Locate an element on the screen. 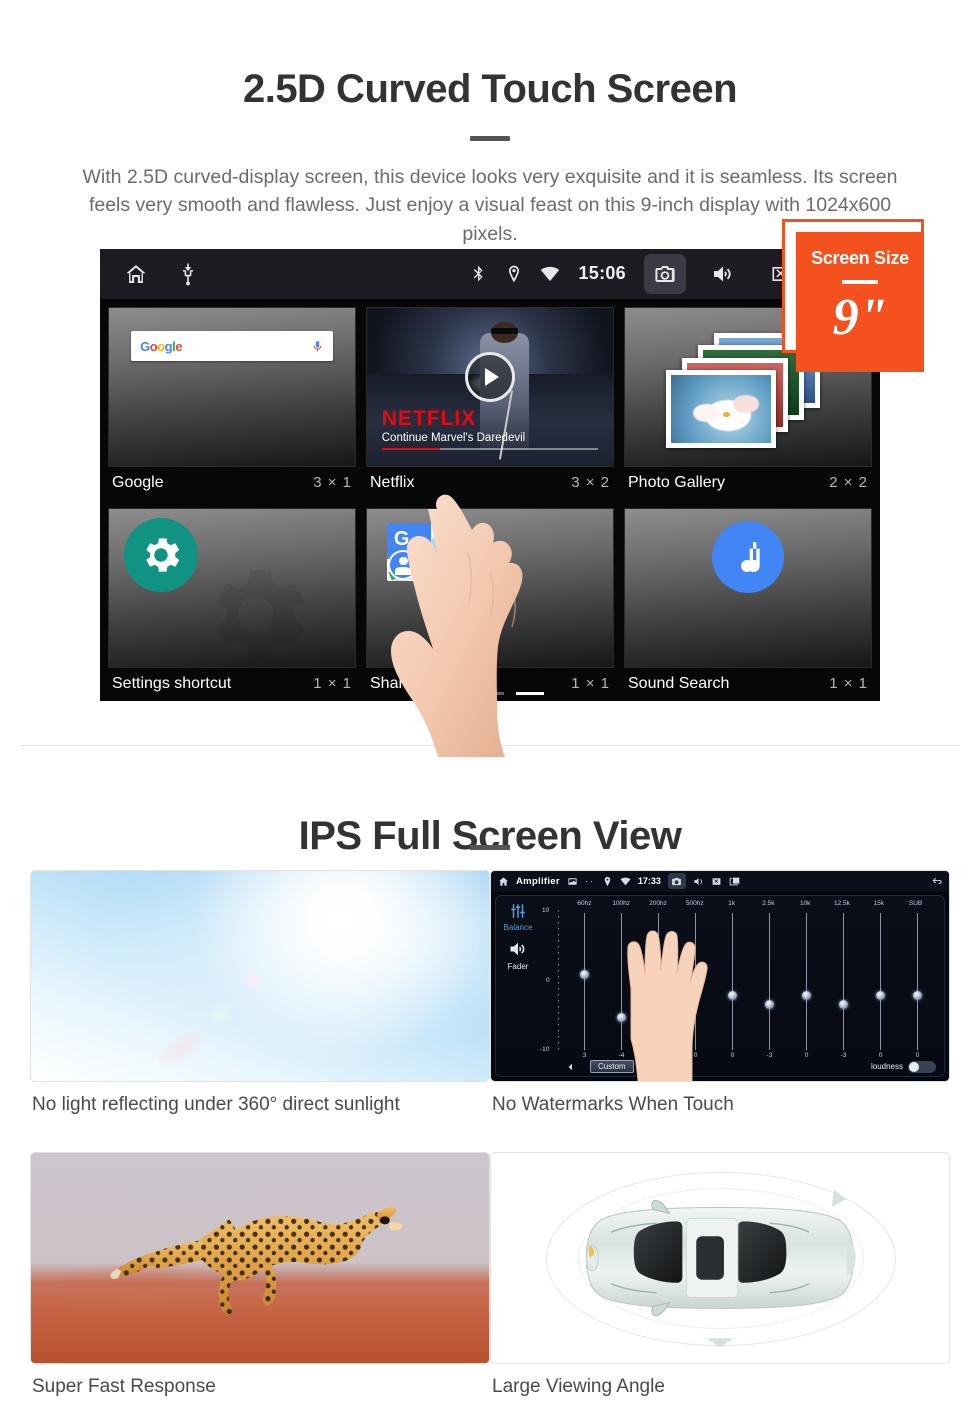 The width and height of the screenshot is (980, 1421). google-search-bar: Google is located at coordinates (232, 346).